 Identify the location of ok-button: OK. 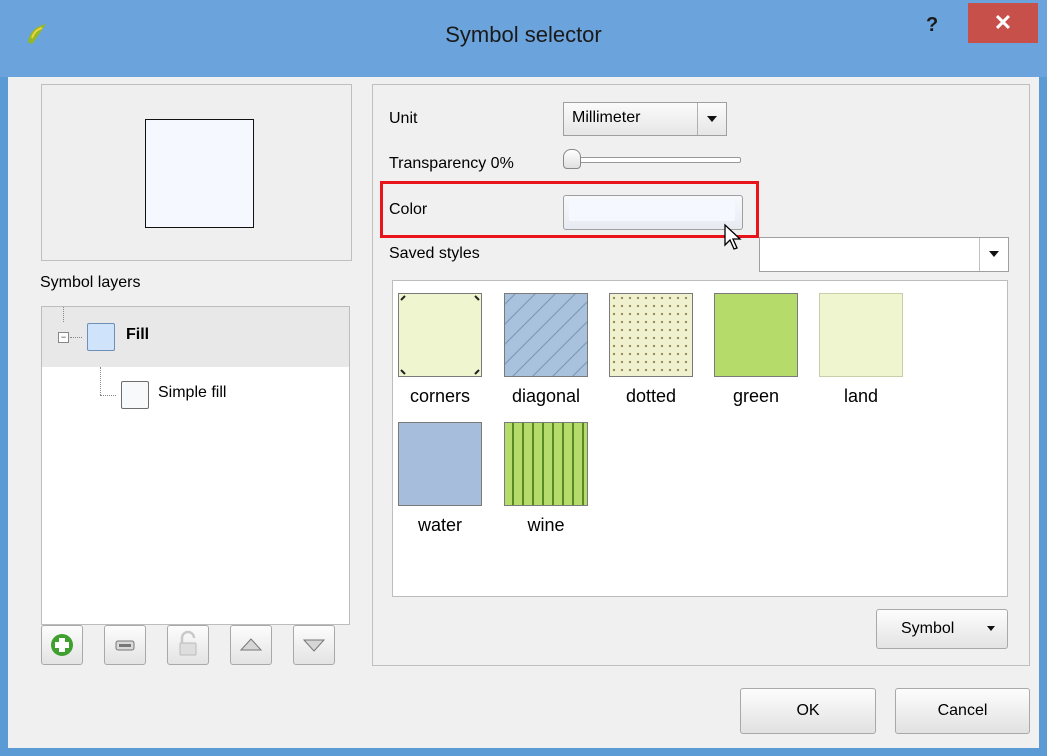
(808, 711).